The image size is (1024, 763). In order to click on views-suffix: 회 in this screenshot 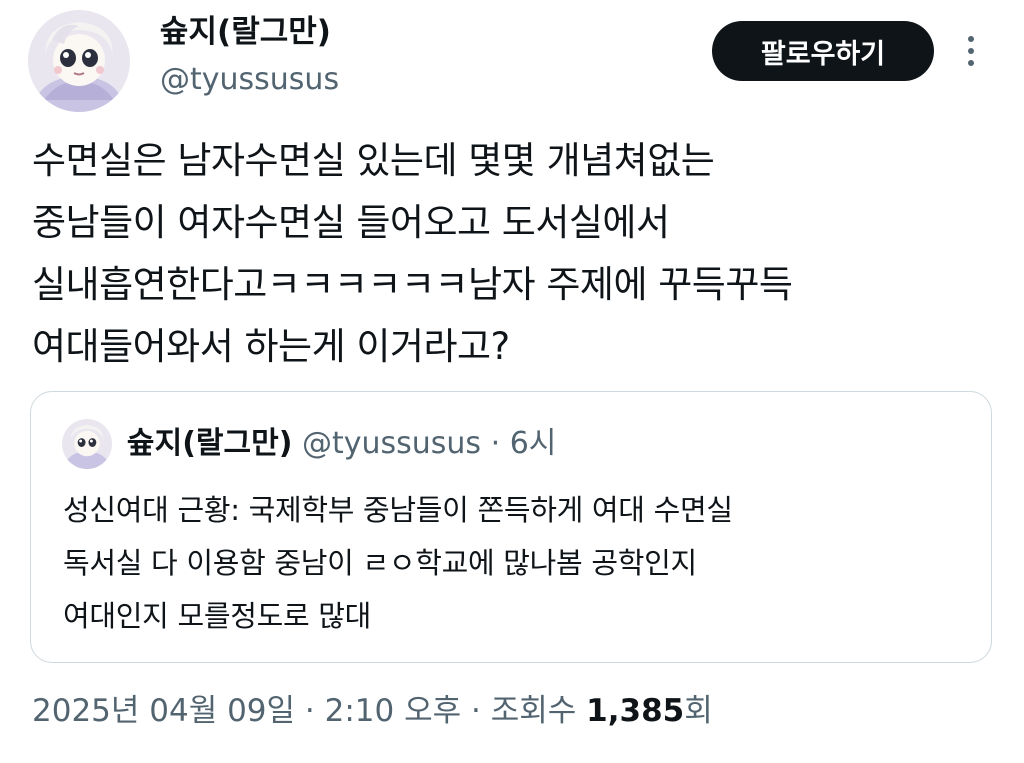, I will do `click(698, 711)`.